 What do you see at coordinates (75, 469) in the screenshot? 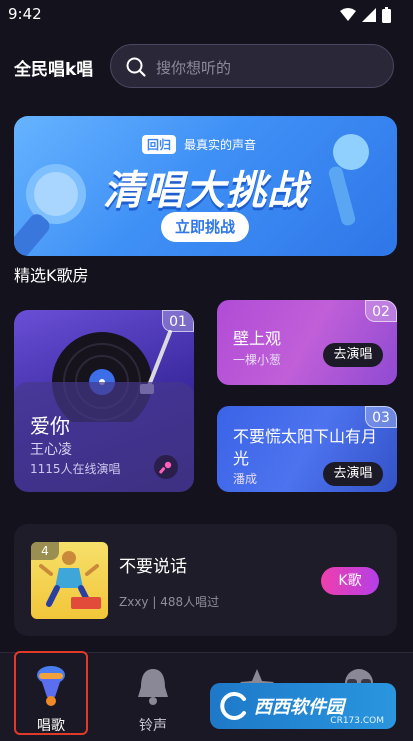
I see `featured-online-count: 1115人在线演唱` at bounding box center [75, 469].